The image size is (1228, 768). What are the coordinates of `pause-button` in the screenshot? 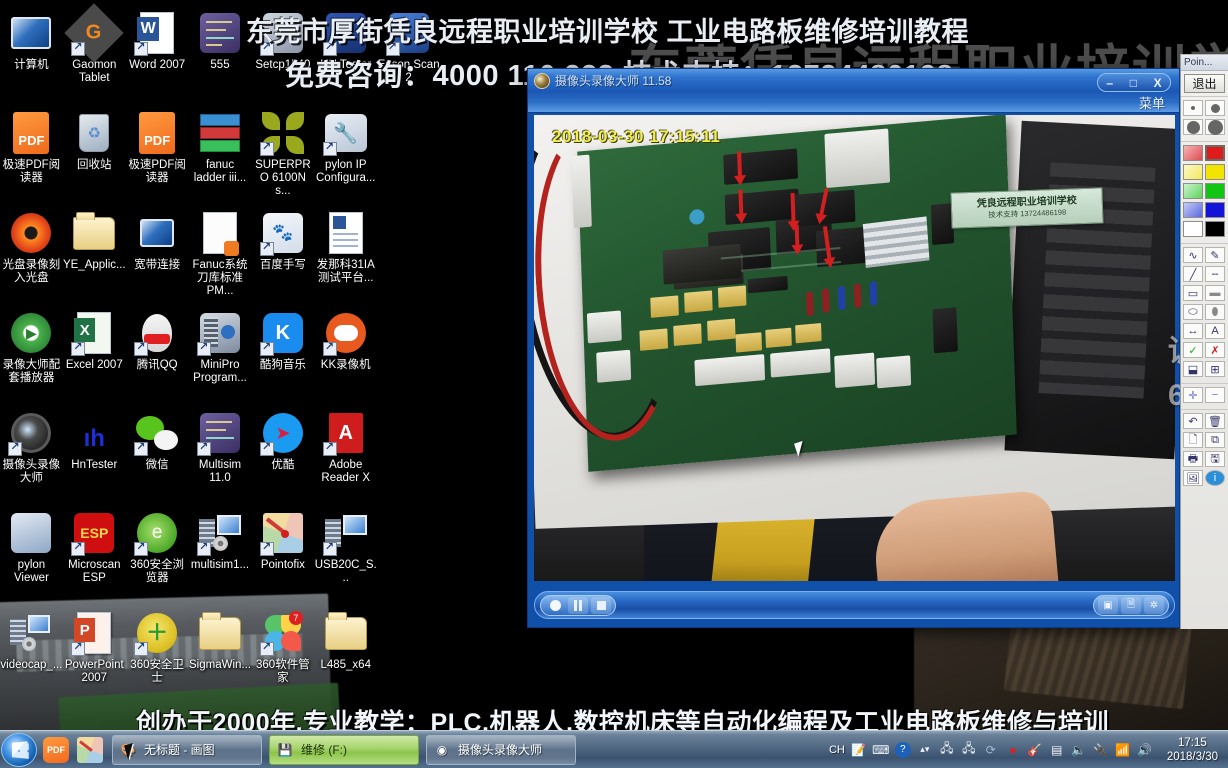 It's located at (578, 605).